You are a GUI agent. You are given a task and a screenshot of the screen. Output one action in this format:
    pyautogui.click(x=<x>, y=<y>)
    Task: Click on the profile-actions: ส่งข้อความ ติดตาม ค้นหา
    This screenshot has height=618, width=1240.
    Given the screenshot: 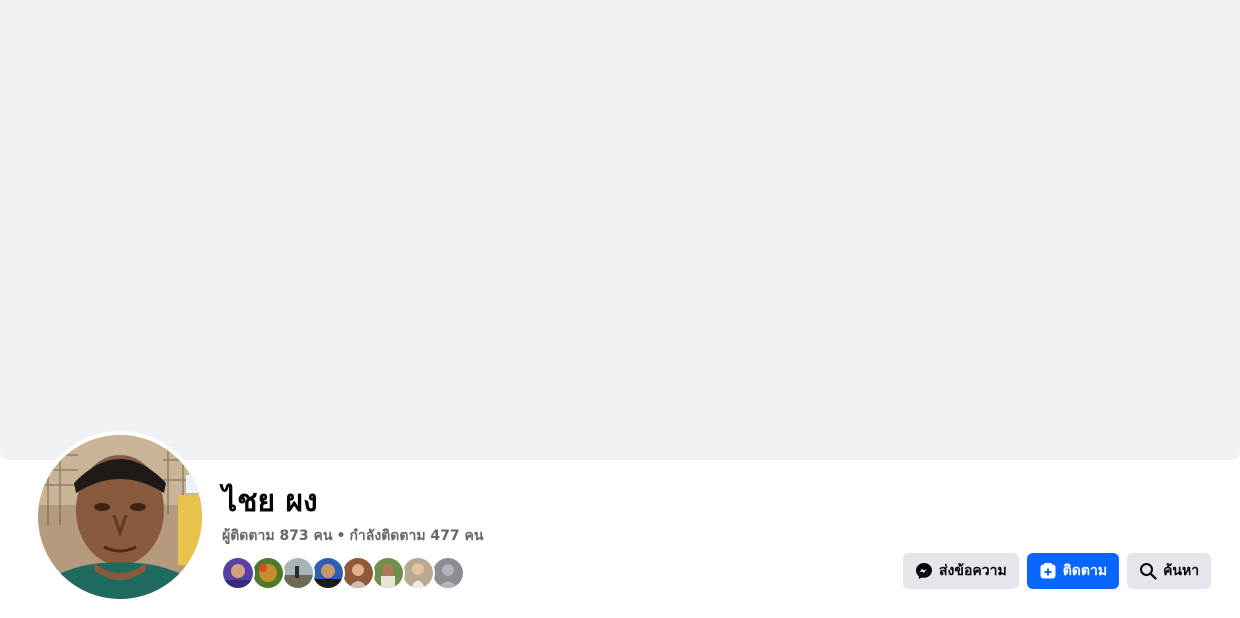 What is the action you would take?
    pyautogui.click(x=1057, y=571)
    